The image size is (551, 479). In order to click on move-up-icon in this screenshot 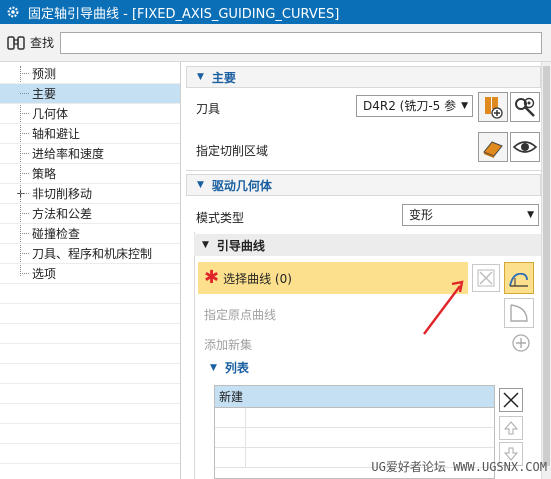, I will do `click(511, 428)`.